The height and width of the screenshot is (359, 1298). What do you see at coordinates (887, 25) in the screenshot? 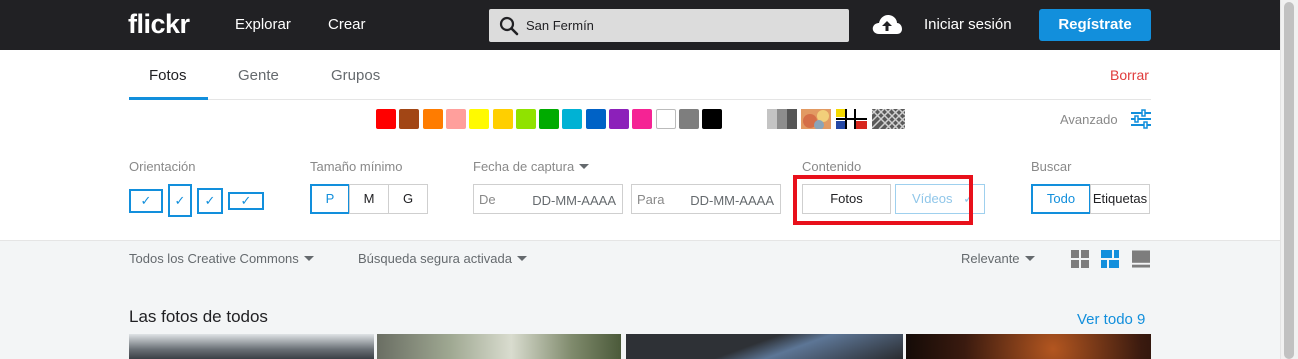
I see `cloud-upload-icon` at bounding box center [887, 25].